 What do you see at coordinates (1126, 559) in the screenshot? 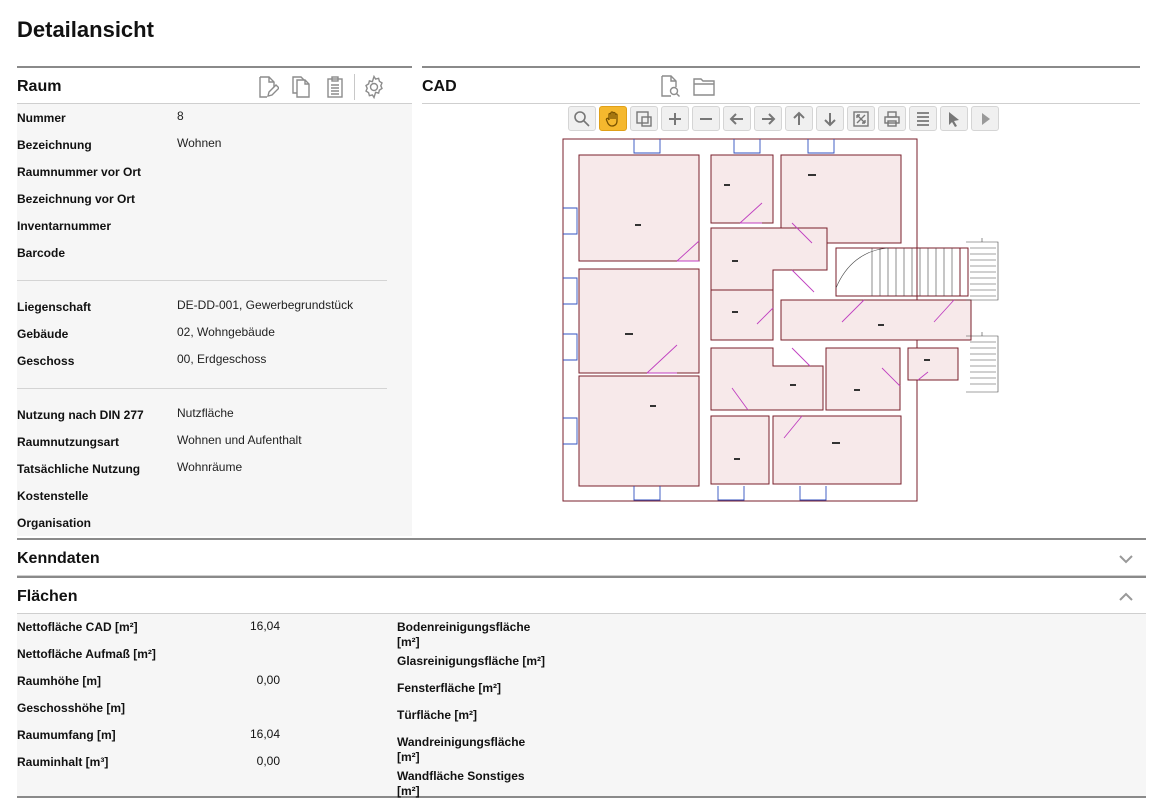
I see `chevron-down-icon` at bounding box center [1126, 559].